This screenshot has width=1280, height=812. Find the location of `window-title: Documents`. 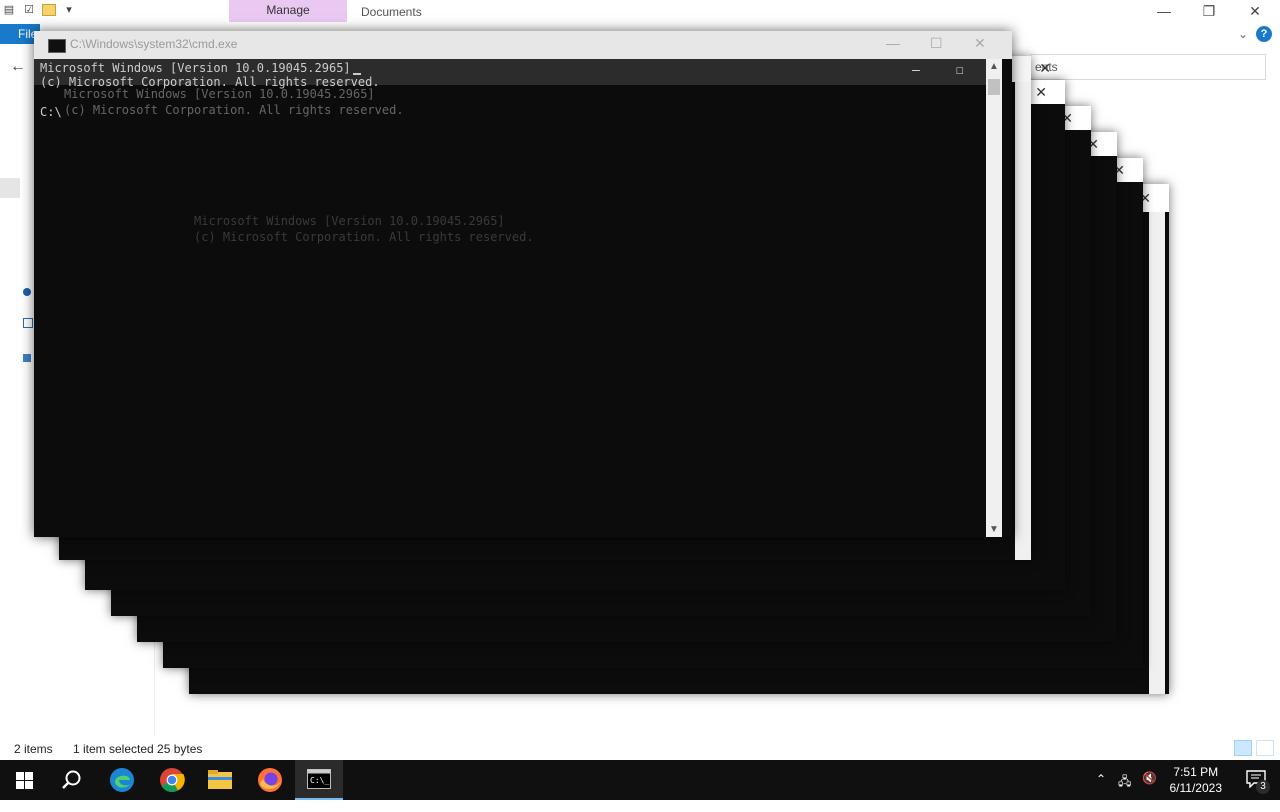

window-title: Documents is located at coordinates (391, 12).